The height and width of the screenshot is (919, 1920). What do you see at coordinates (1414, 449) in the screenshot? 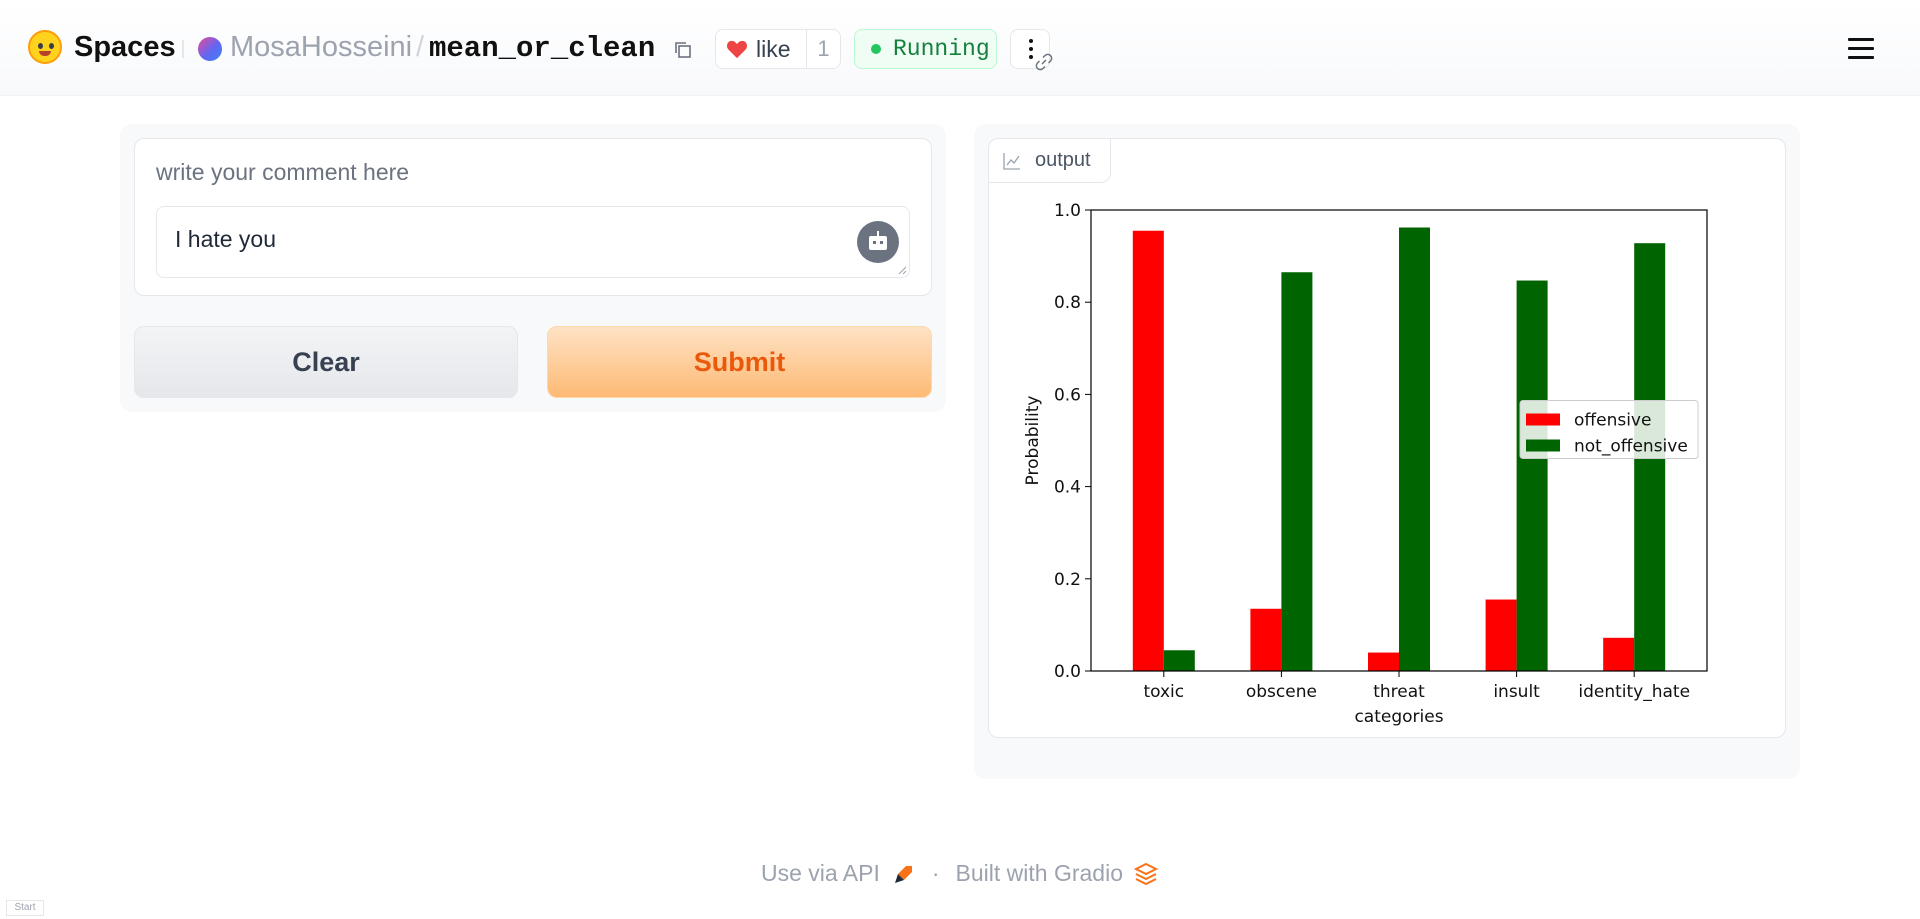
I see `bar-not_offensive-threat` at bounding box center [1414, 449].